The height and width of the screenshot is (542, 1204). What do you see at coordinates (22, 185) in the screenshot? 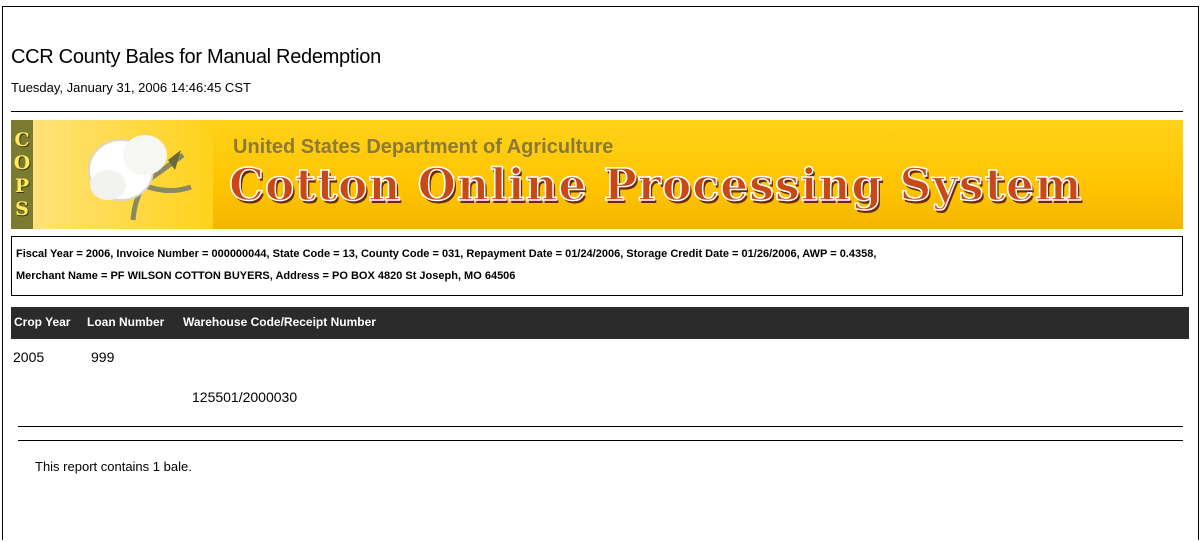
I see `cops-letter-p: P` at bounding box center [22, 185].